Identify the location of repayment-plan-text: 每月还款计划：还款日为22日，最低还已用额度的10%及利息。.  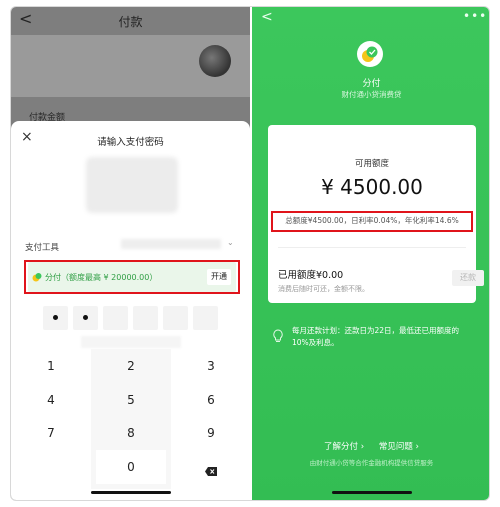
(376, 336).